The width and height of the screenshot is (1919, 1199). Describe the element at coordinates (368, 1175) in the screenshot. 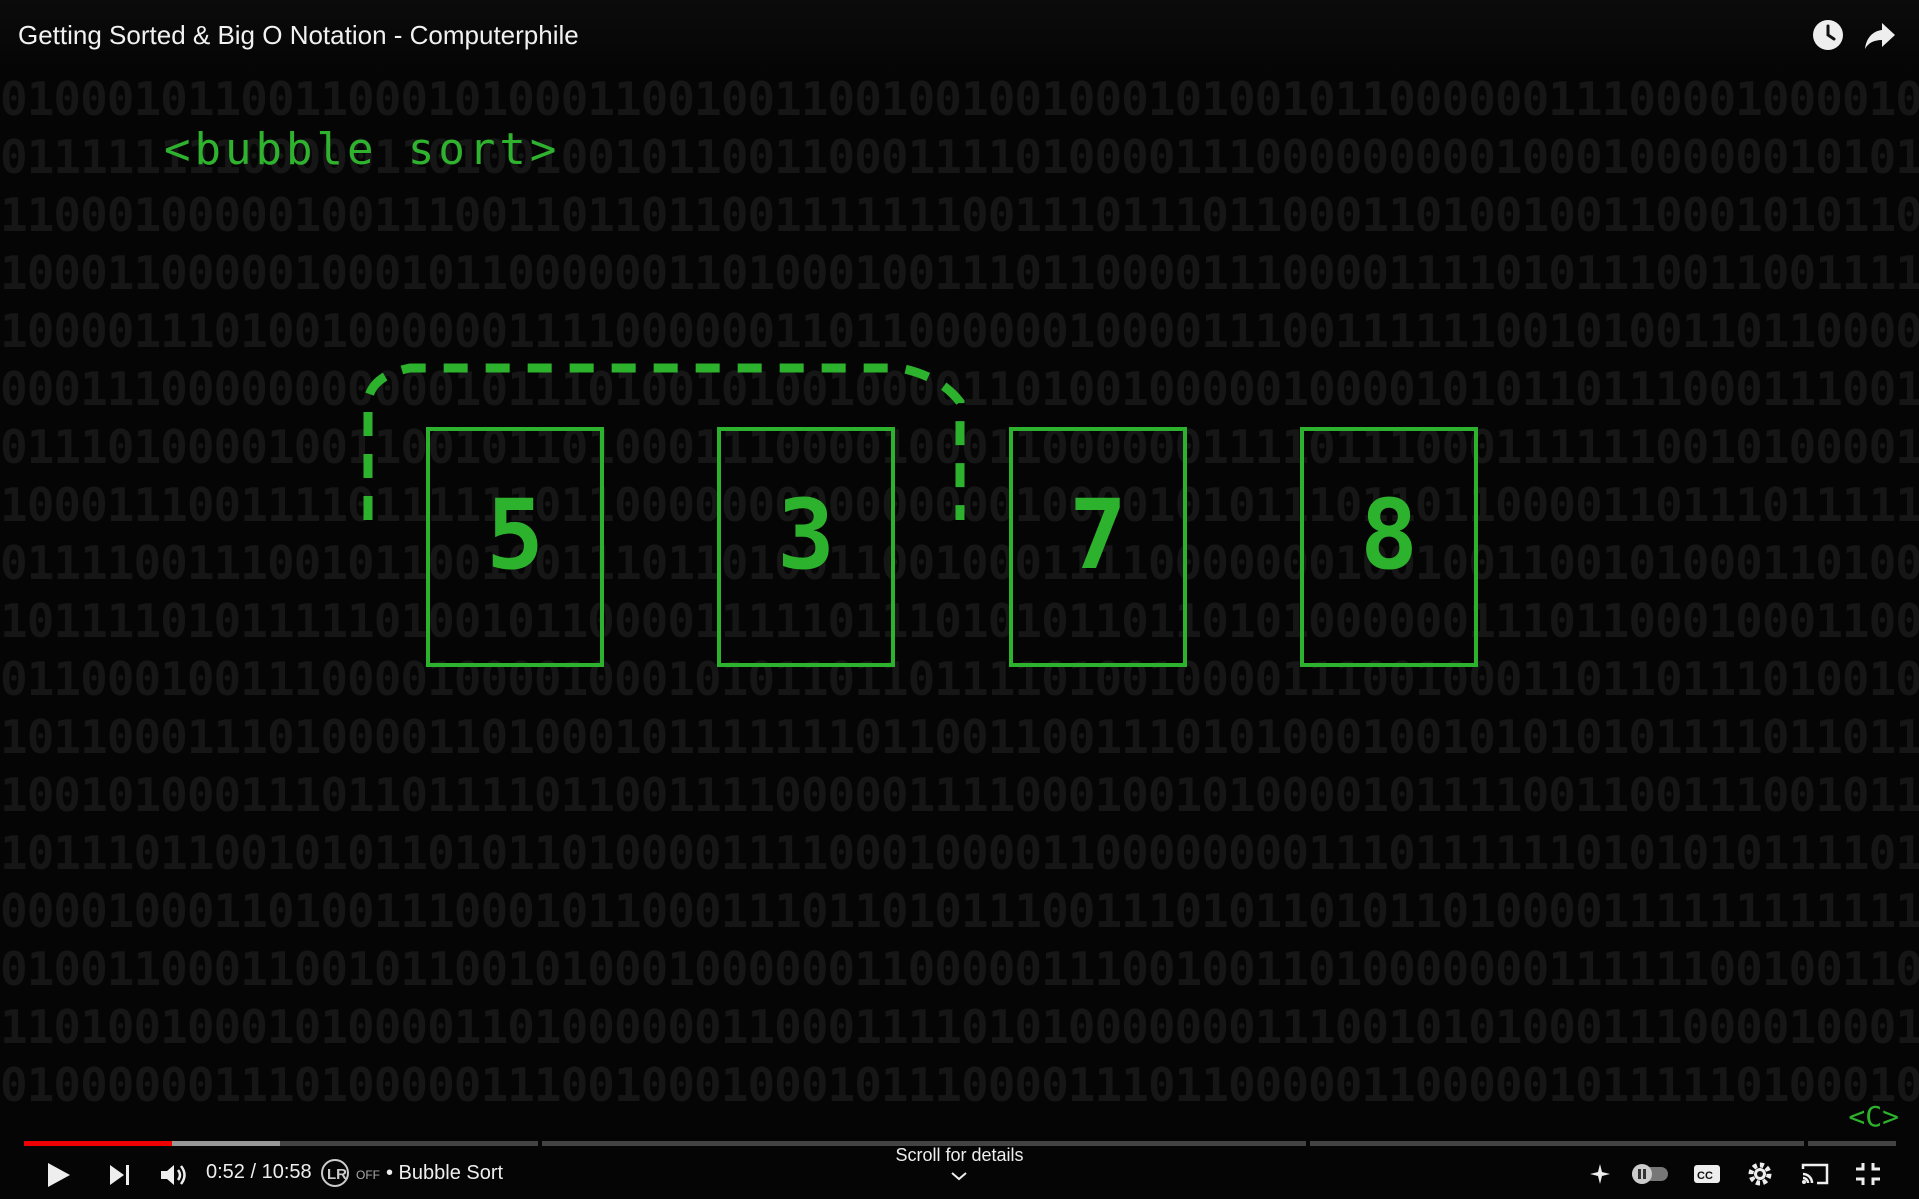

I see `autoplay-off-label: OFF` at that location.